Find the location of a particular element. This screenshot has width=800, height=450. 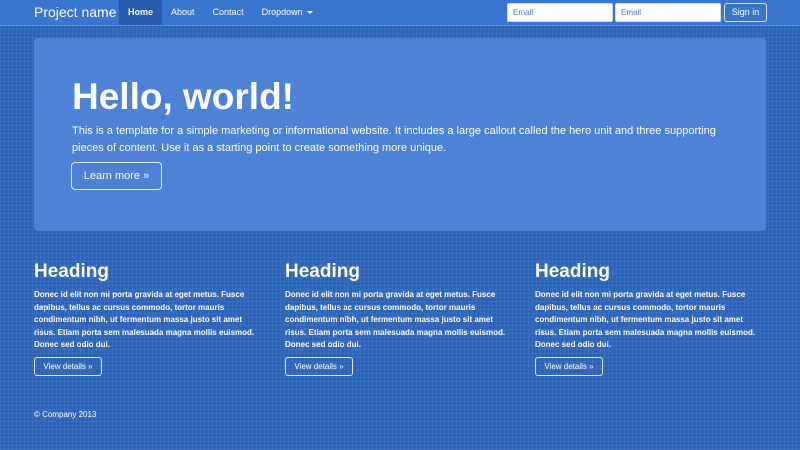

nav-item-home-label: Home is located at coordinates (141, 12).